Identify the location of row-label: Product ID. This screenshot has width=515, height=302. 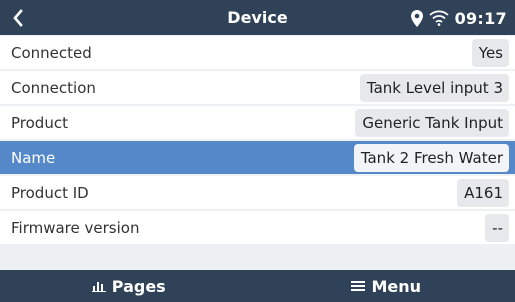
(50, 192).